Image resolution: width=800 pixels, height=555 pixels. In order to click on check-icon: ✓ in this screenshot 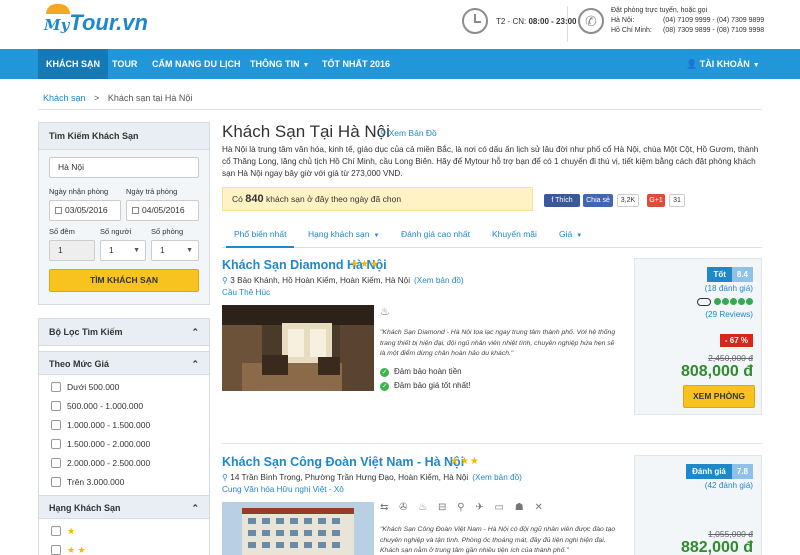, I will do `click(384, 372)`.